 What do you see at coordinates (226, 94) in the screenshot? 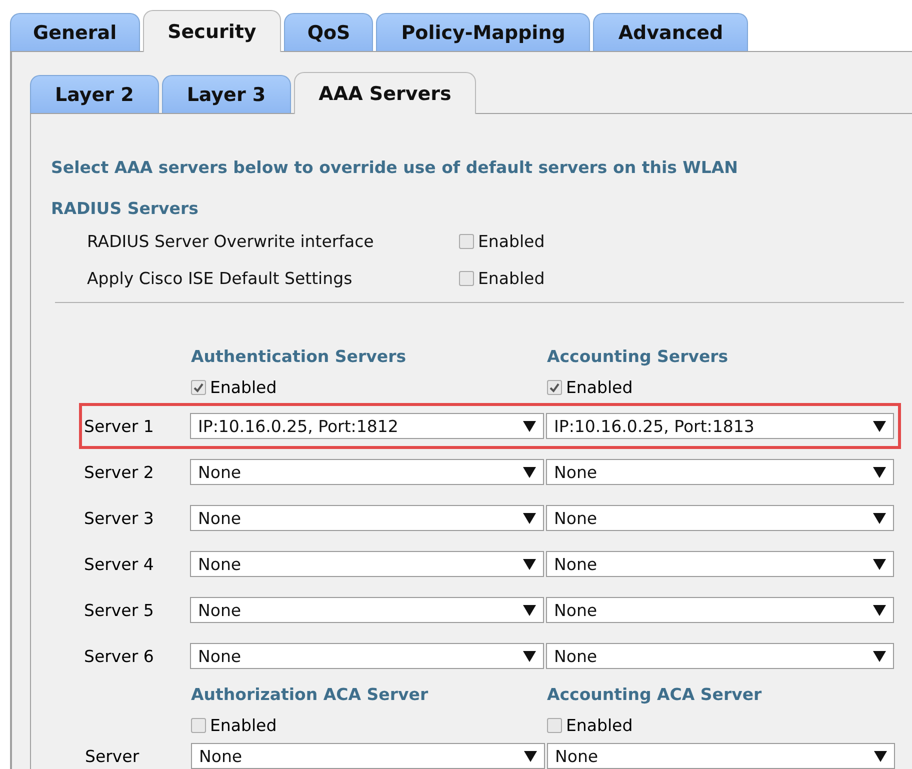
I see `tab: Layer 3` at bounding box center [226, 94].